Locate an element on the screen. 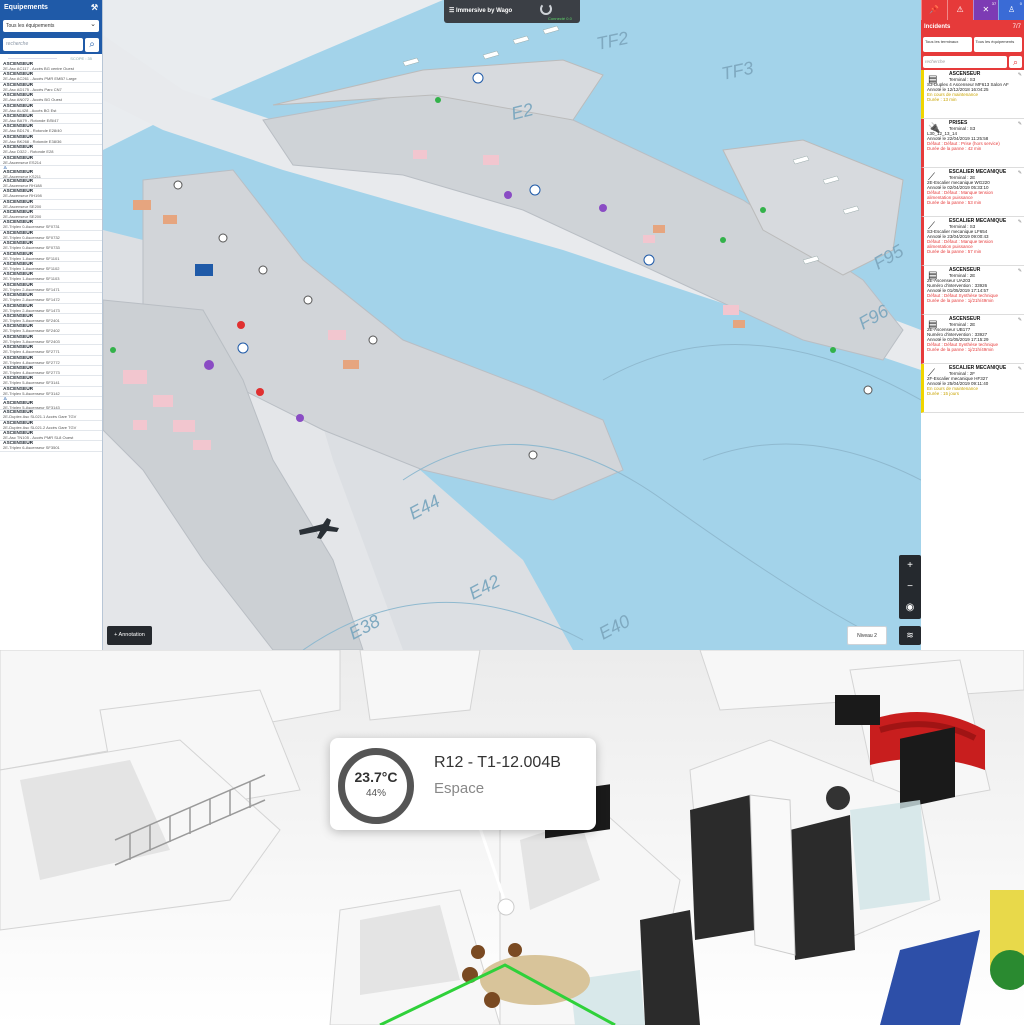 The width and height of the screenshot is (1024, 1025). equipment-list-item: ASCENSEUR 2E-Asc D322 - Rotonde E28 is located at coordinates (51, 150).